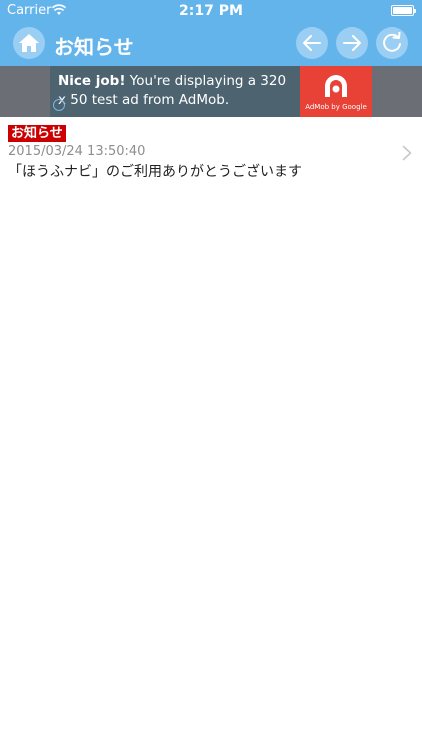 The height and width of the screenshot is (750, 422). What do you see at coordinates (94, 47) in the screenshot?
I see `page-title: お知らせ` at bounding box center [94, 47].